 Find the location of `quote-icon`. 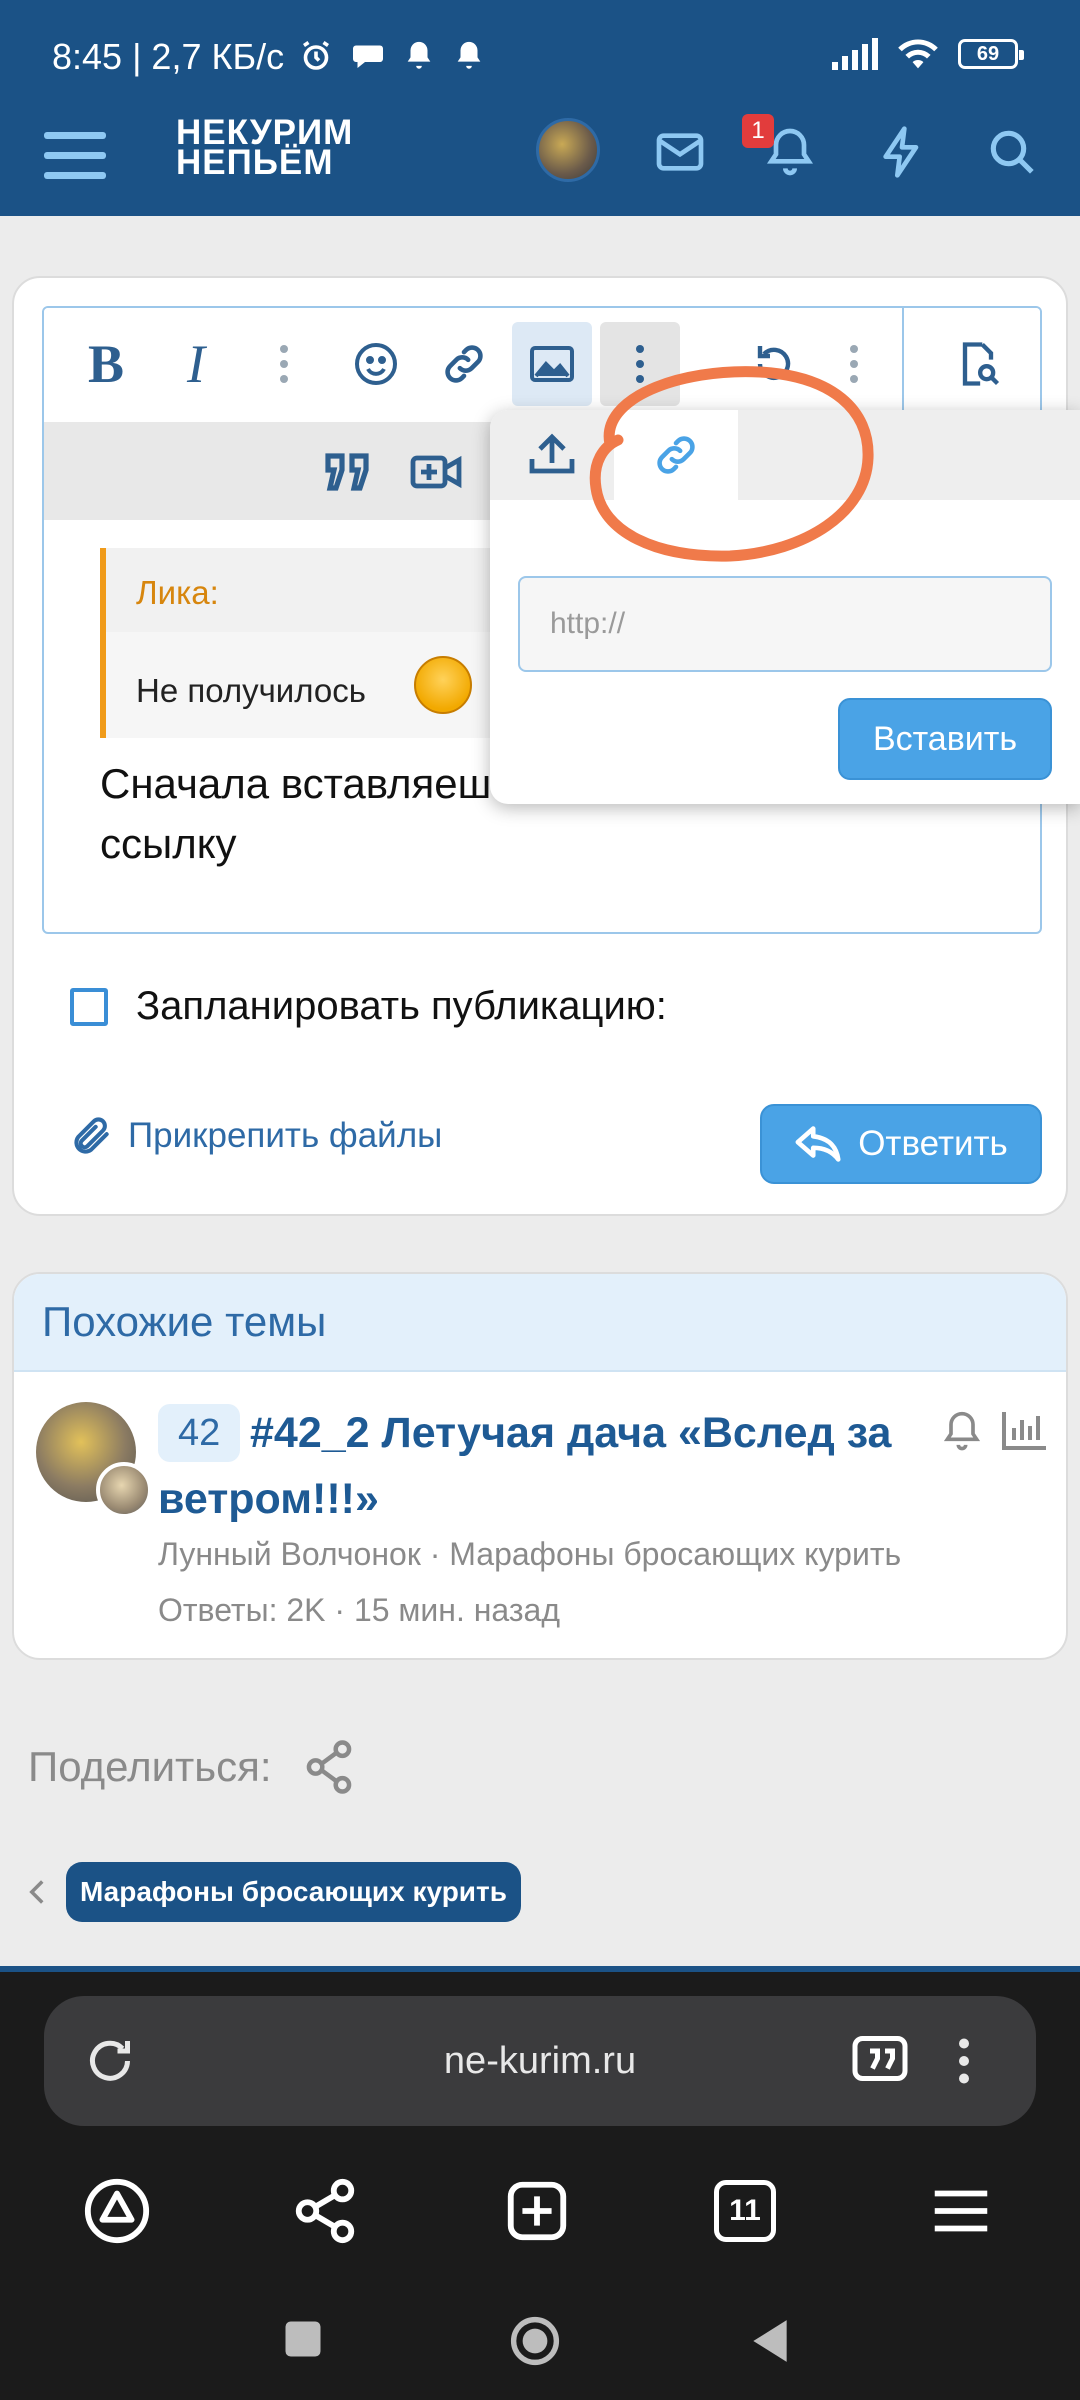

quote-icon is located at coordinates (347, 472).